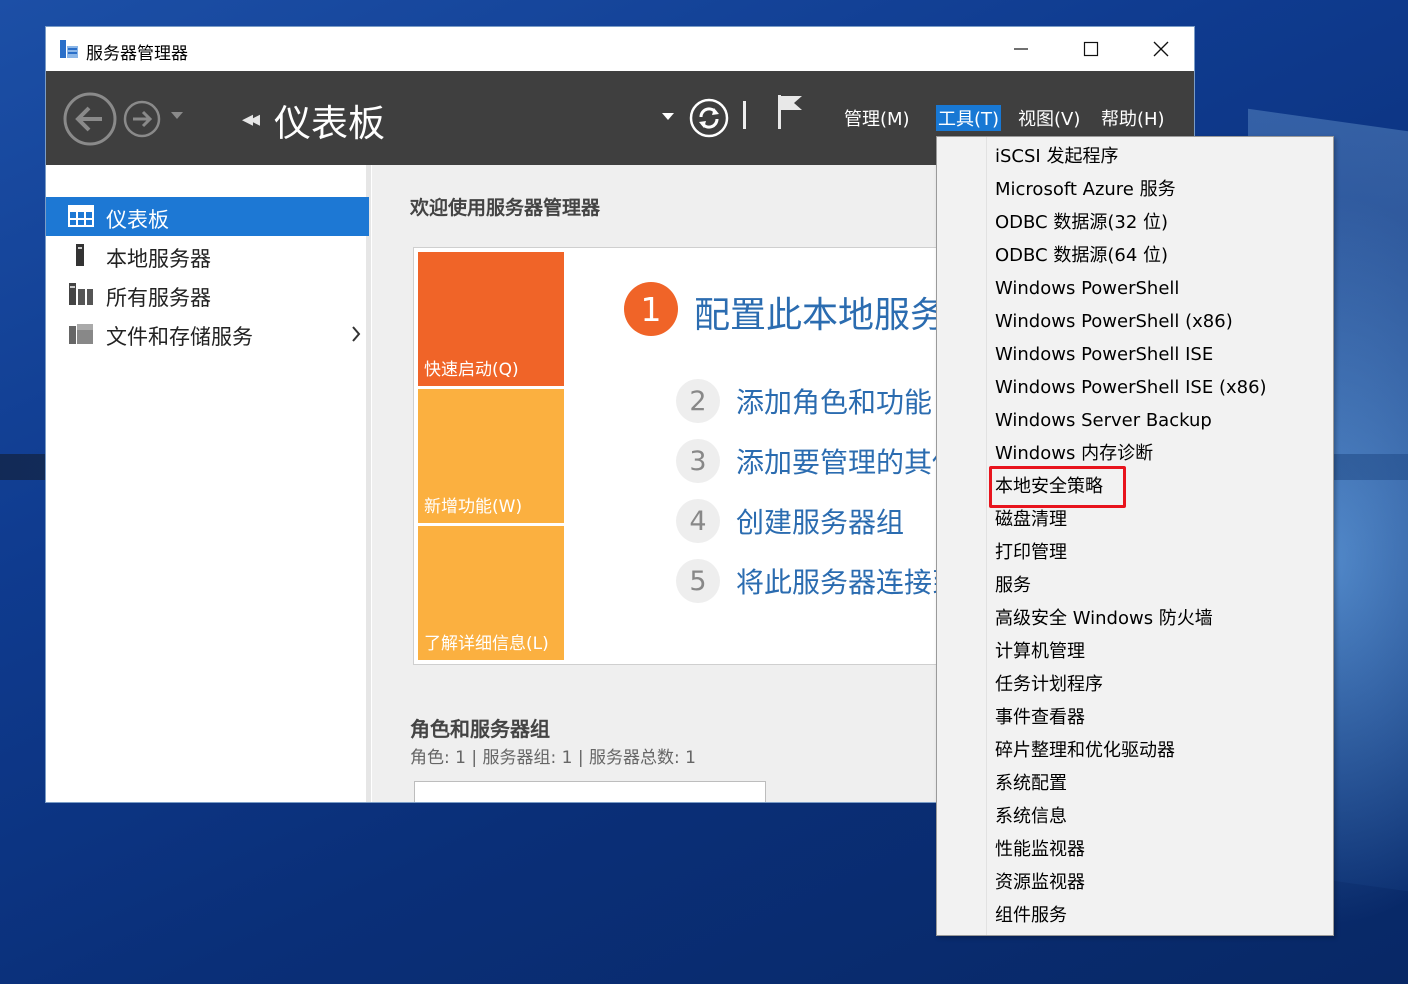  Describe the element at coordinates (848, 581) in the screenshot. I see `step-link: 将此服务器连接到` at that location.